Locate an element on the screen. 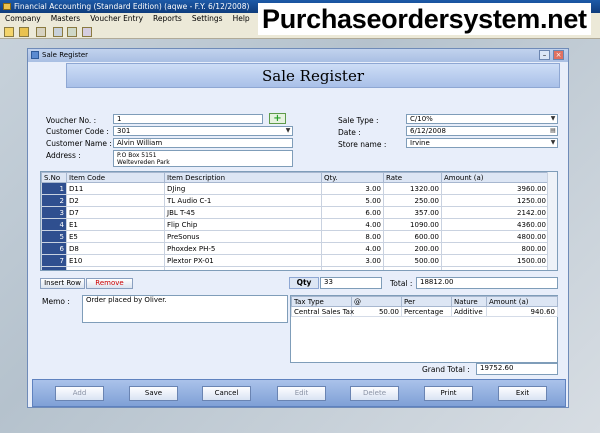 Image resolution: width=600 pixels, height=433 pixels. minimize-button: – is located at coordinates (544, 55).